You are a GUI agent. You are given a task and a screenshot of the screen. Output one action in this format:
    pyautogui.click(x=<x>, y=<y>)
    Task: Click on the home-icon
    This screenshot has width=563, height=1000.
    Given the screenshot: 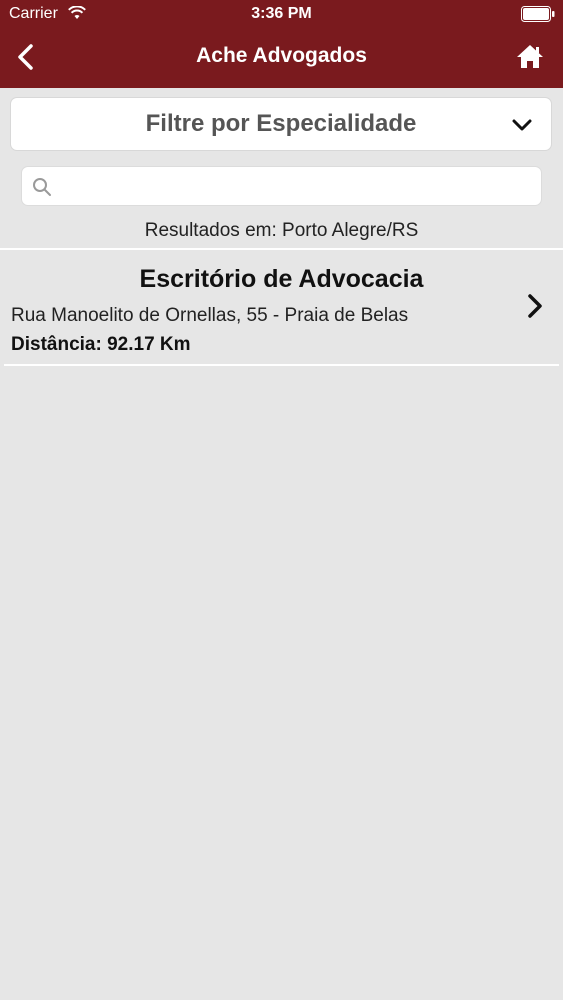 What is the action you would take?
    pyautogui.click(x=530, y=61)
    